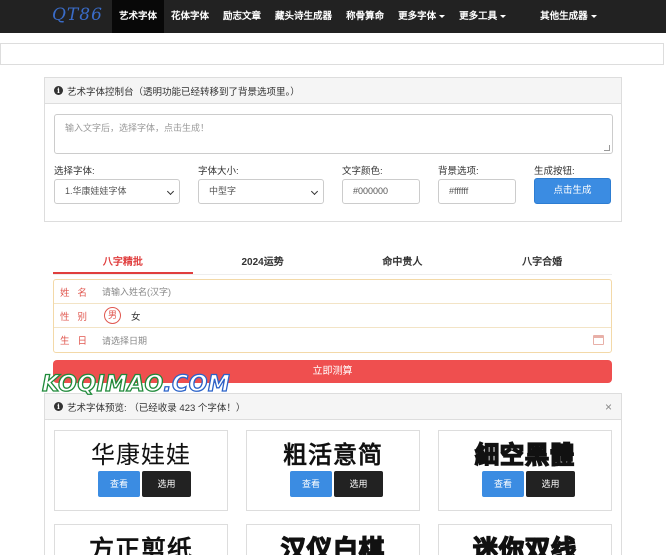  Describe the element at coordinates (333, 134) in the screenshot. I see `text-input-area: 输入文字后，选择字体，点击生成！` at that location.